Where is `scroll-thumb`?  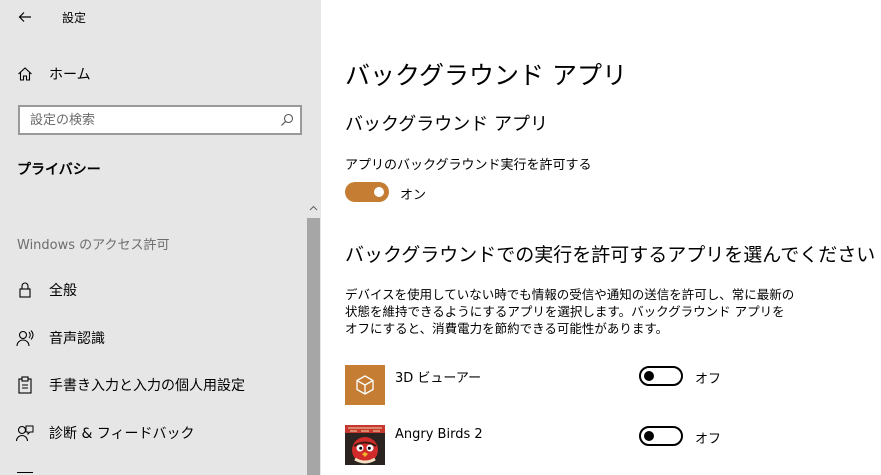
scroll-thumb is located at coordinates (313, 346).